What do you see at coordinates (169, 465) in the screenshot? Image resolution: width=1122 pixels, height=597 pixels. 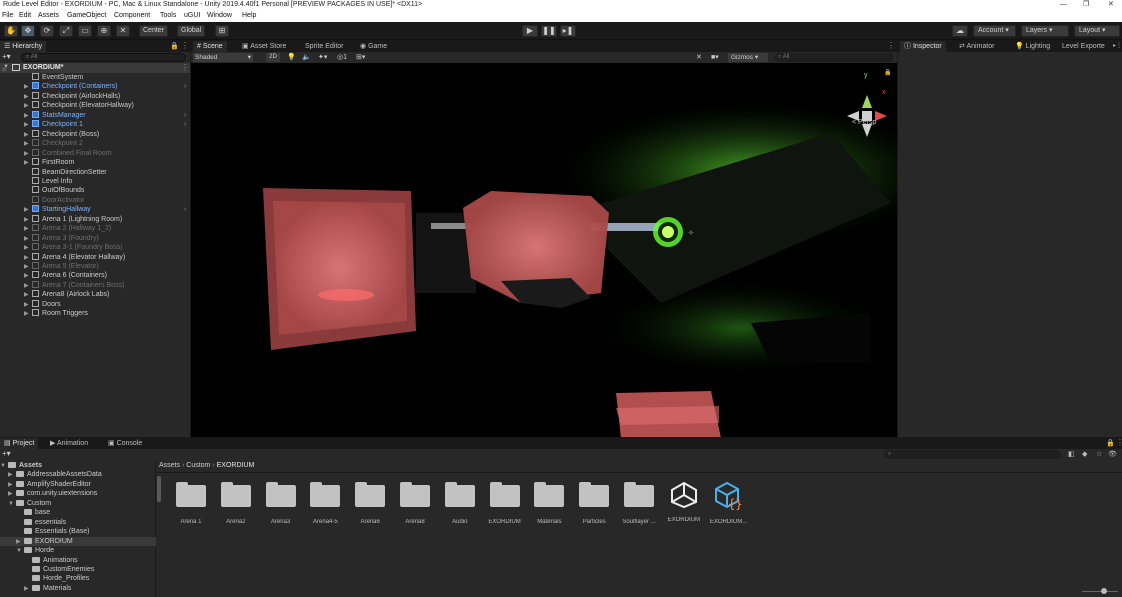 I see `breadcrumb-assets: Assets` at bounding box center [169, 465].